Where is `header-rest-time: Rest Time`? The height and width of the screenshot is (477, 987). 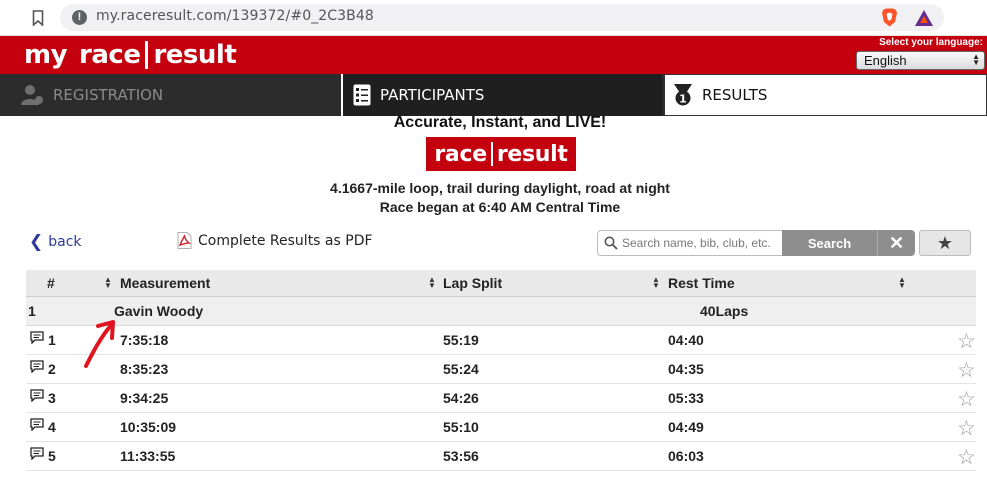
header-rest-time: Rest Time is located at coordinates (701, 283).